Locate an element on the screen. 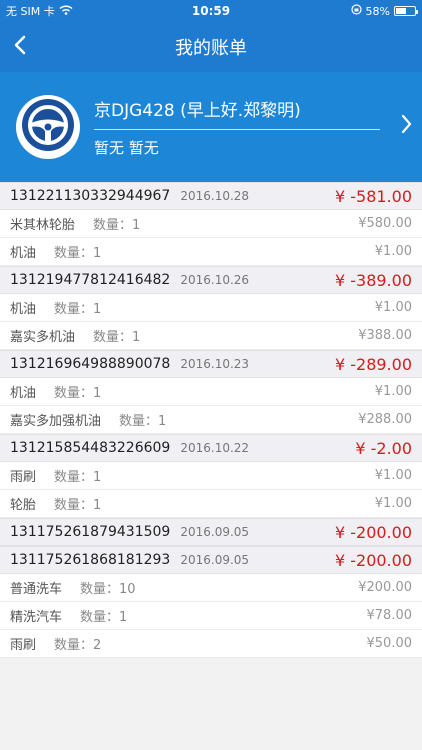 Image resolution: width=422 pixels, height=750 pixels. item-price: ¥200.00 is located at coordinates (385, 587).